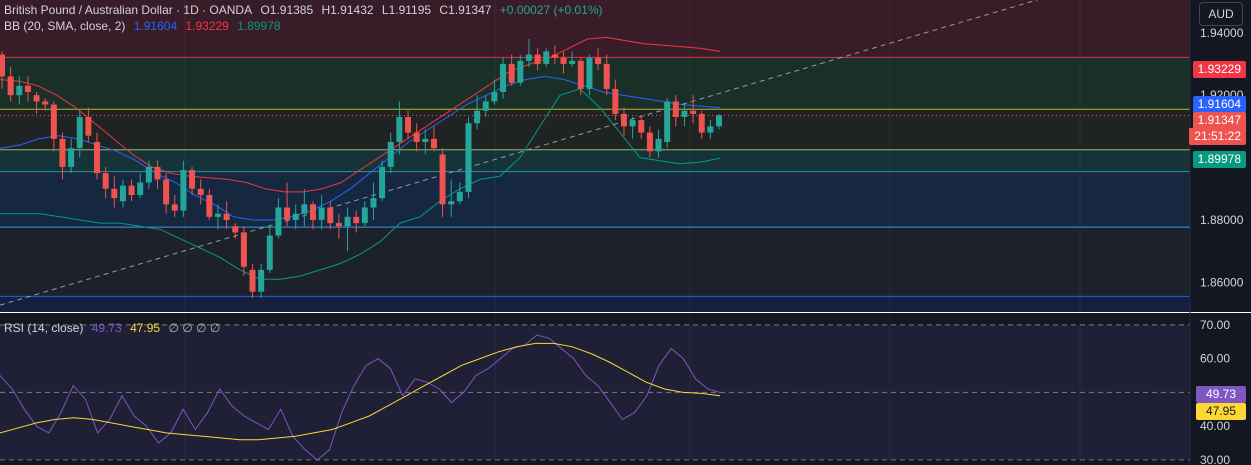 This screenshot has width=1251, height=465. Describe the element at coordinates (145, 328) in the screenshot. I see `rsi-ma-value: 47.95` at that location.